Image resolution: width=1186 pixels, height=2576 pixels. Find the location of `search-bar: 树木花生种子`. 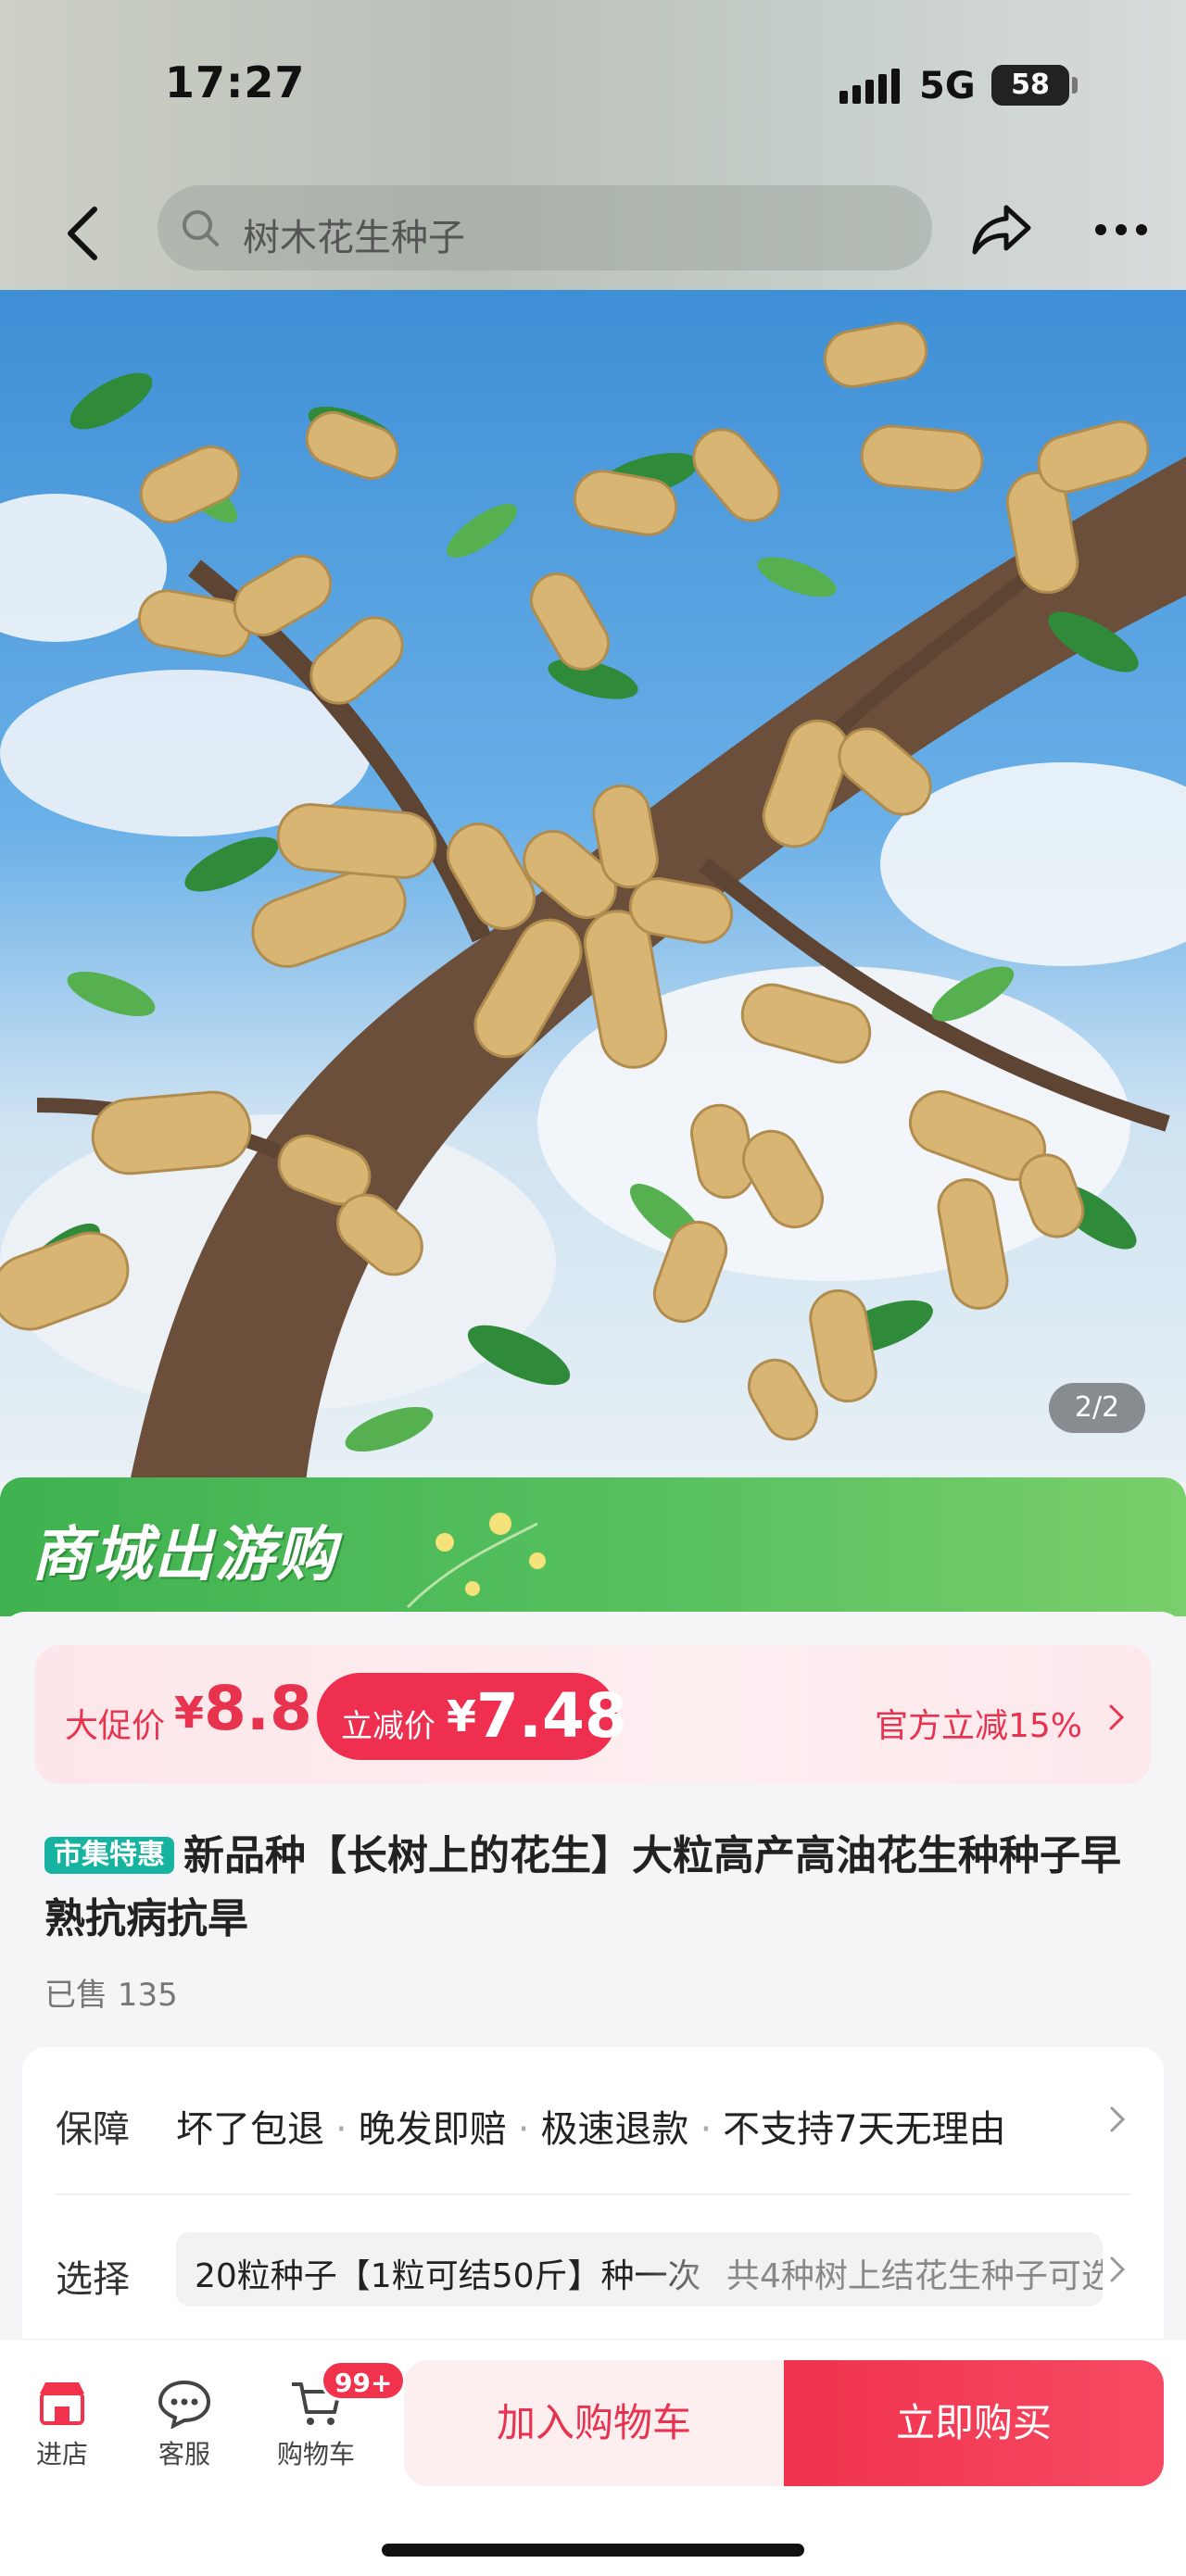

search-bar: 树木花生种子 is located at coordinates (545, 227).